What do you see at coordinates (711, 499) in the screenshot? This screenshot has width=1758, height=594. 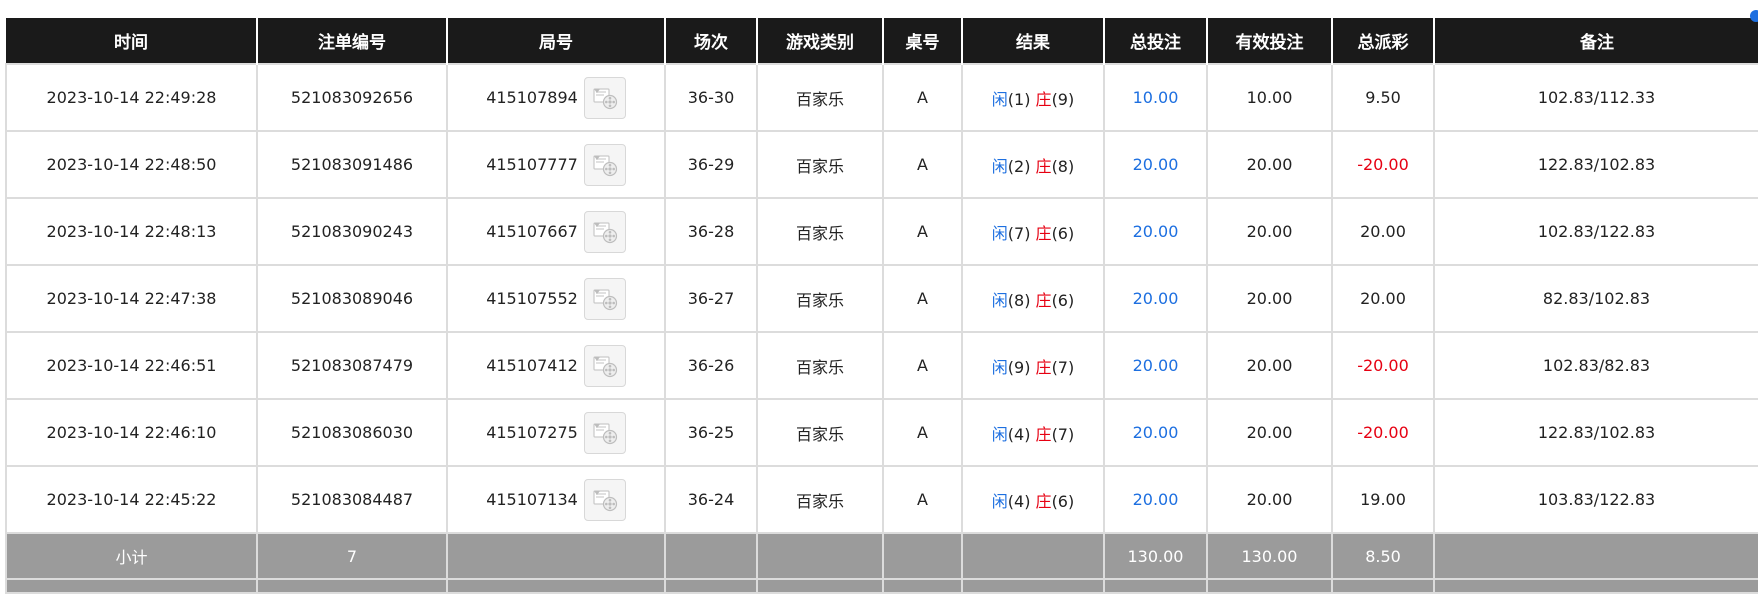 I see `cell-session: 36-24` at bounding box center [711, 499].